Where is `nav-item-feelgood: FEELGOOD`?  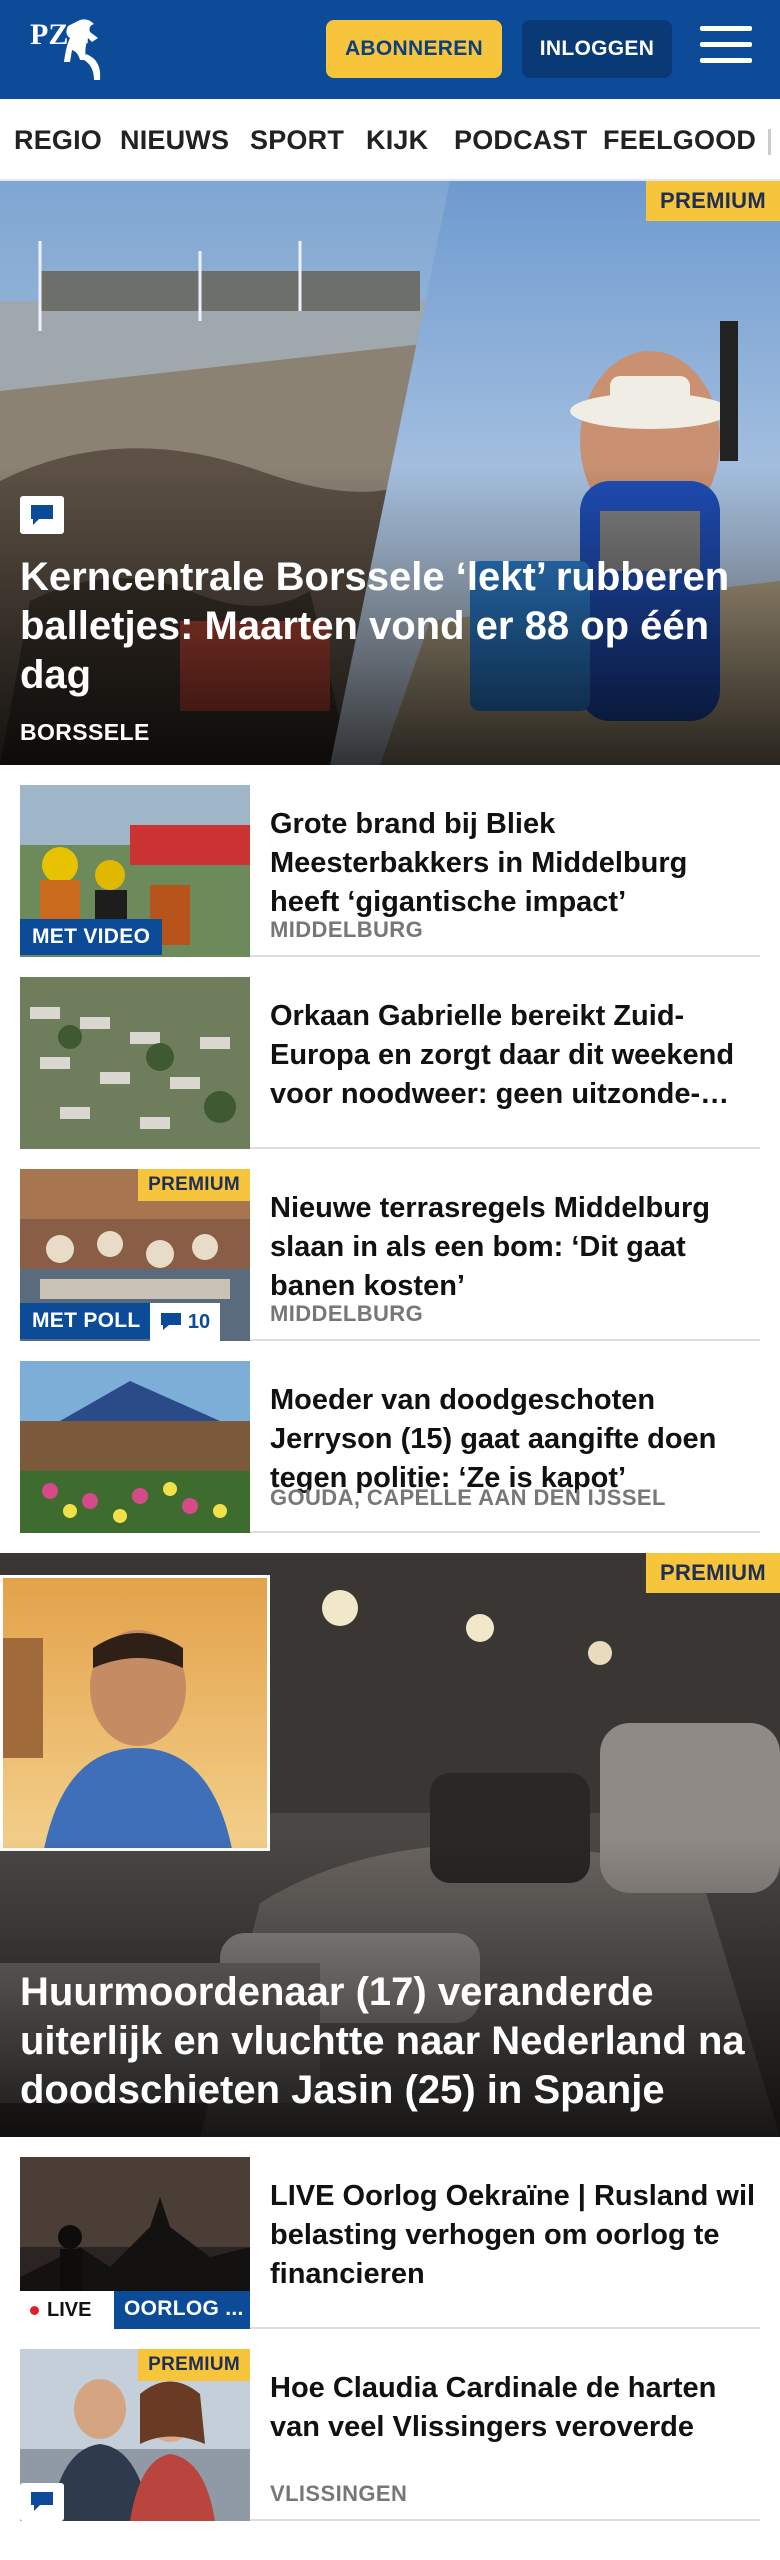 nav-item-feelgood: FEELGOOD is located at coordinates (679, 140).